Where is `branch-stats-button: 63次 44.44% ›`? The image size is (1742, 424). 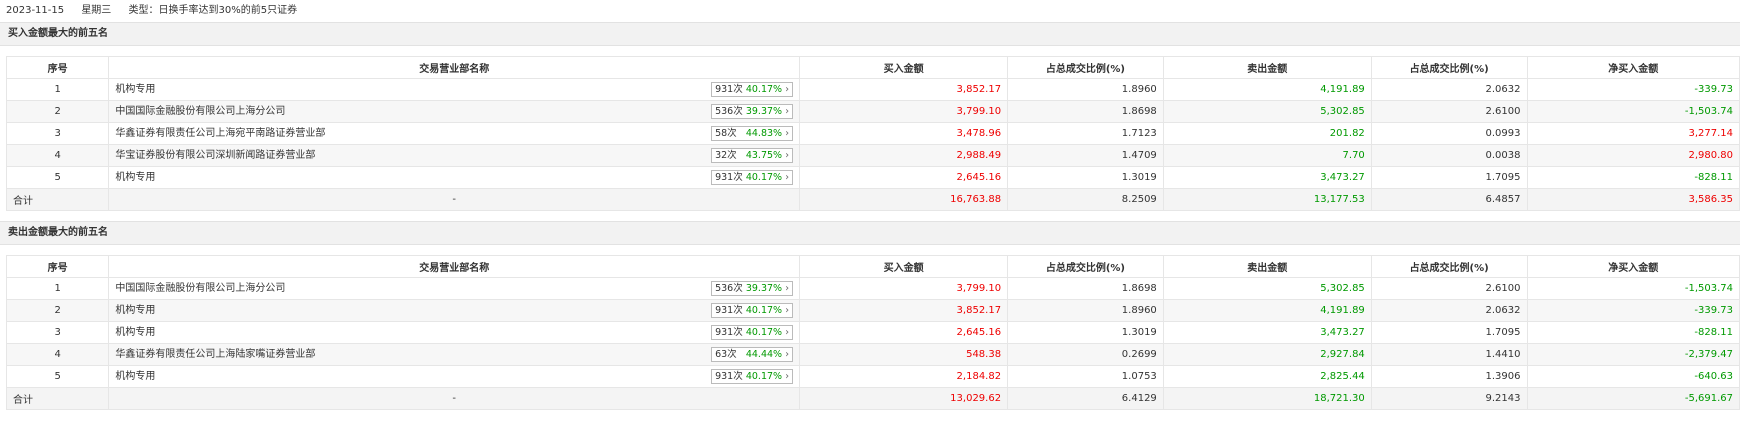
branch-stats-button: 63次 44.44% › is located at coordinates (752, 354).